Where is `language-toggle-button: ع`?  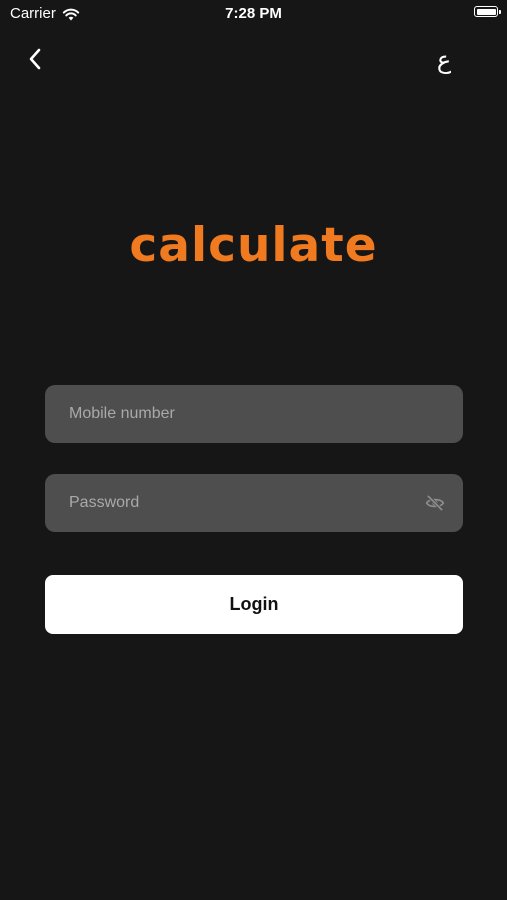
language-toggle-button: ع is located at coordinates (444, 60).